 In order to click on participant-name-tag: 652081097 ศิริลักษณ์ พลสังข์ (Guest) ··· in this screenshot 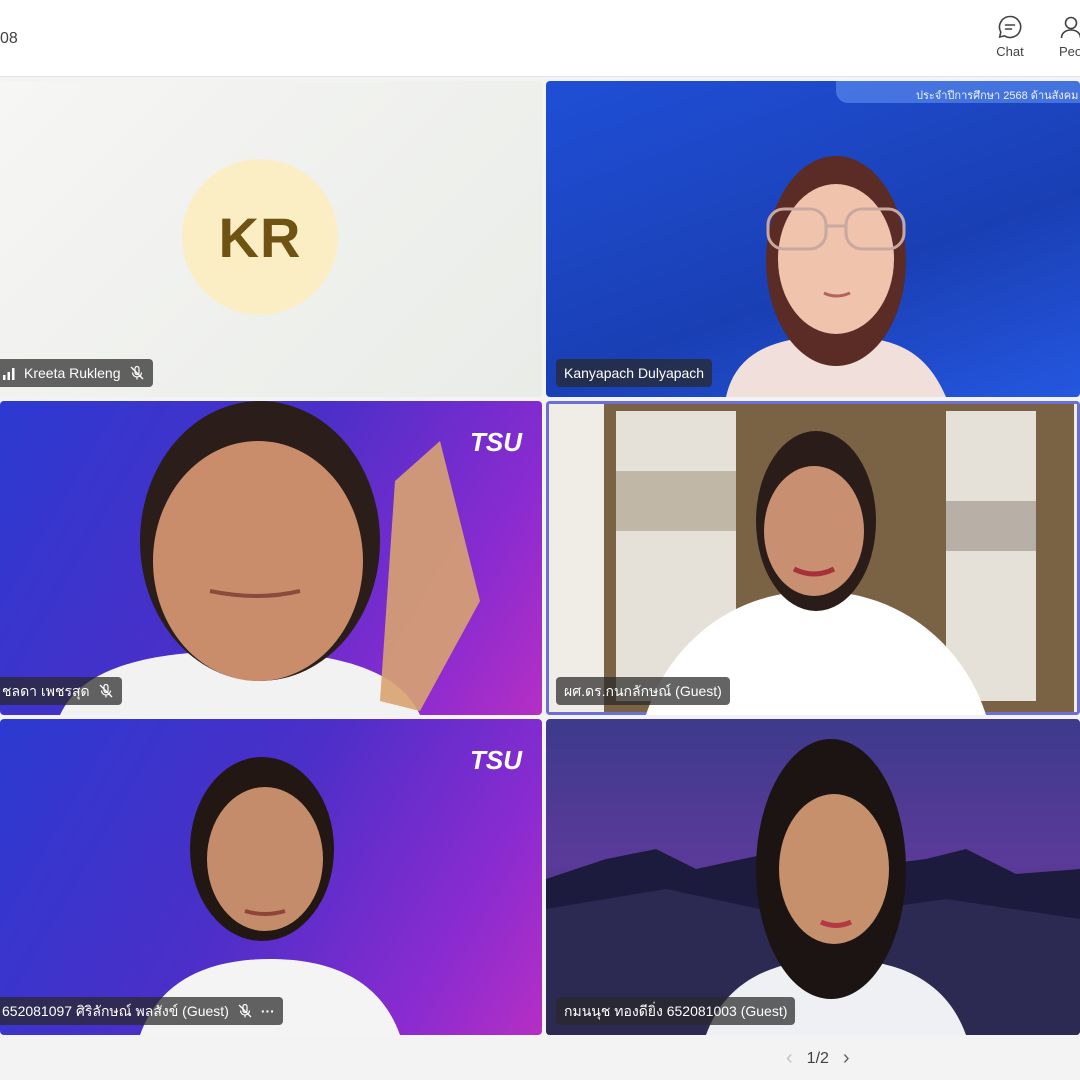, I will do `click(141, 1011)`.